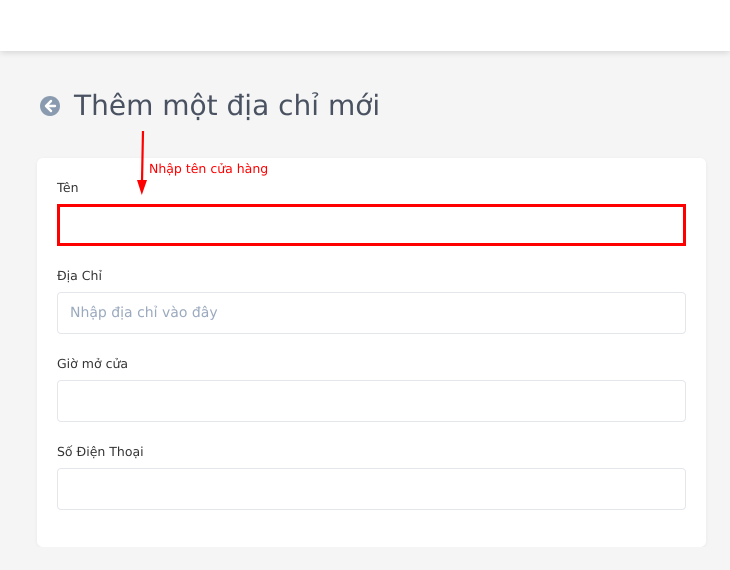  Describe the element at coordinates (50, 106) in the screenshot. I see `back-icon` at that location.